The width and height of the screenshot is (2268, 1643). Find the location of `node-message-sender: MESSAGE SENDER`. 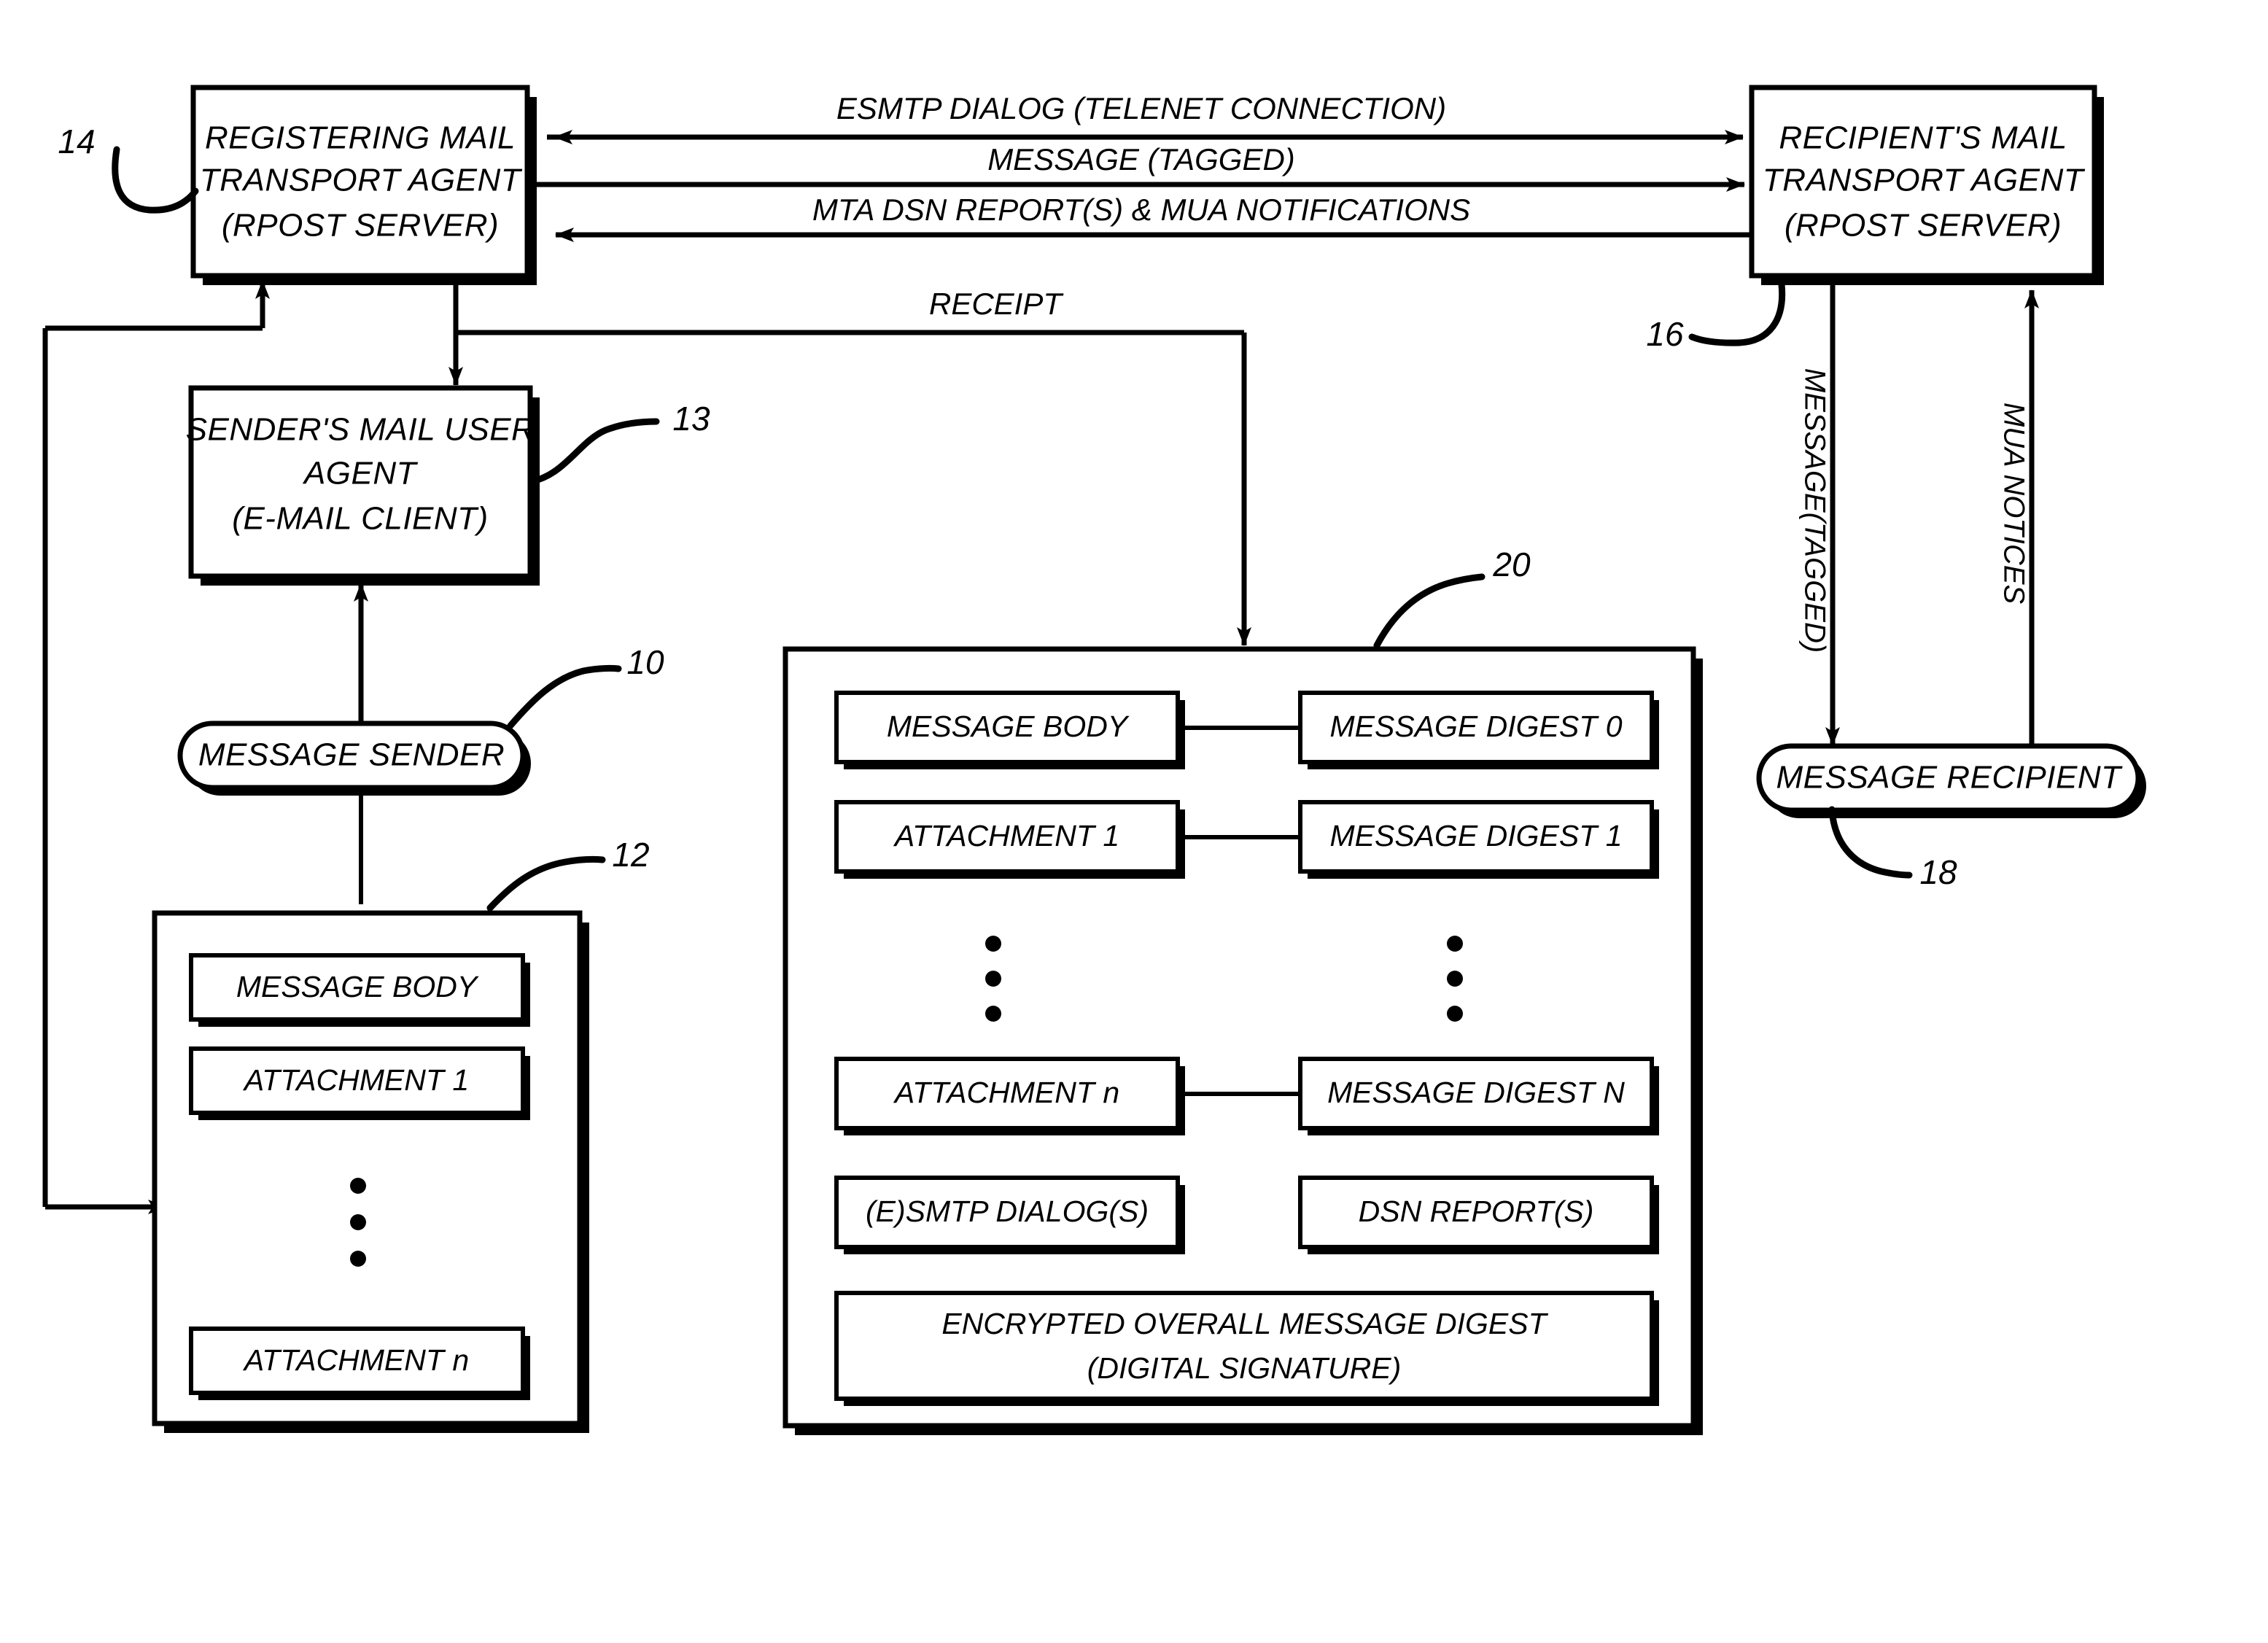

node-message-sender: MESSAGE SENDER is located at coordinates (354, 758).